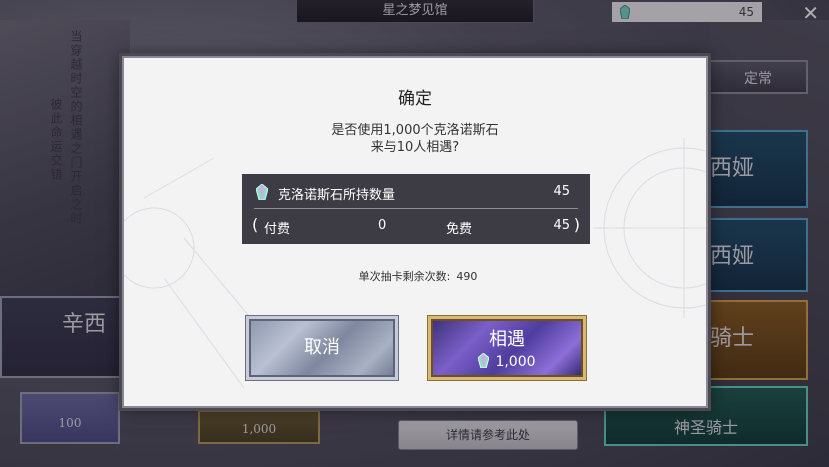  What do you see at coordinates (459, 229) in the screenshot?
I see `free-label: 免费` at bounding box center [459, 229].